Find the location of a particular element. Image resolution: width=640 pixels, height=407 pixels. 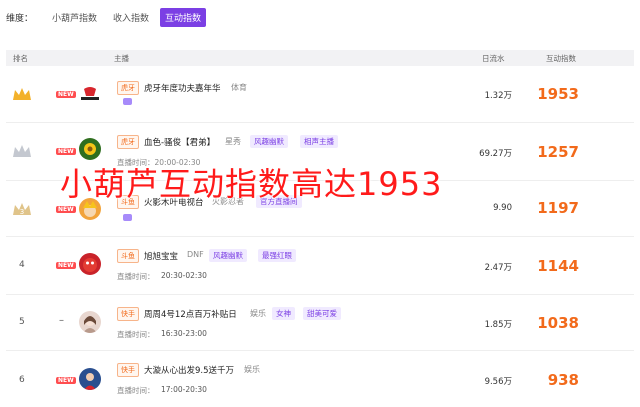

interaction-index: 1257 is located at coordinates (558, 152).